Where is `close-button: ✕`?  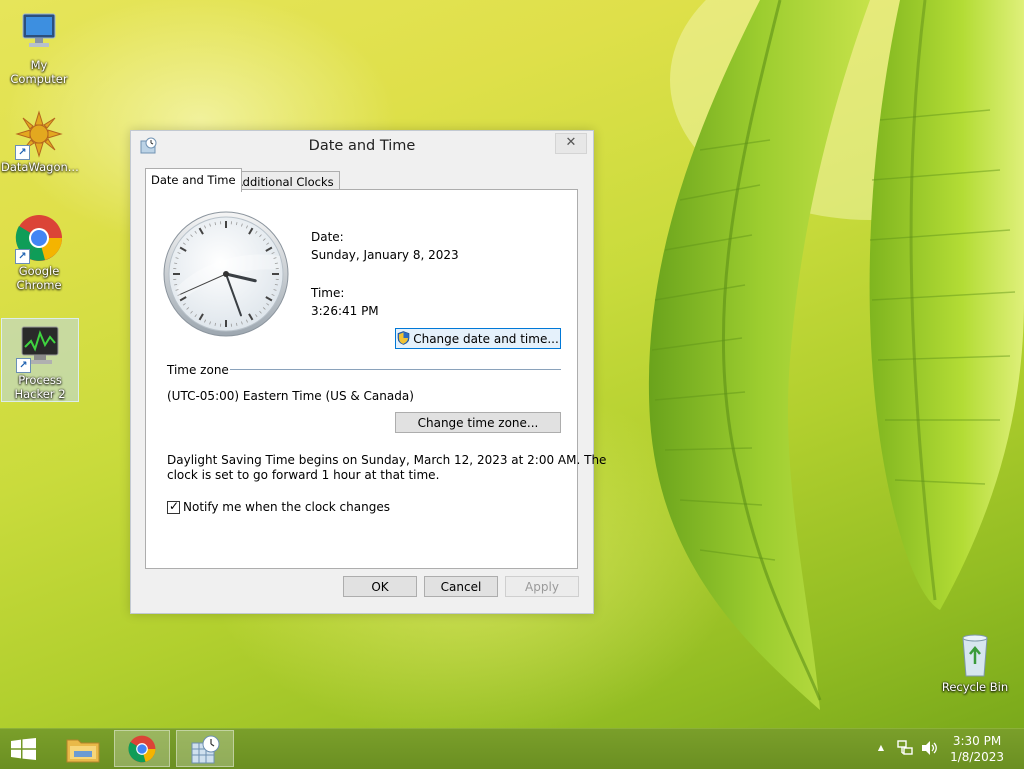 close-button: ✕ is located at coordinates (571, 143).